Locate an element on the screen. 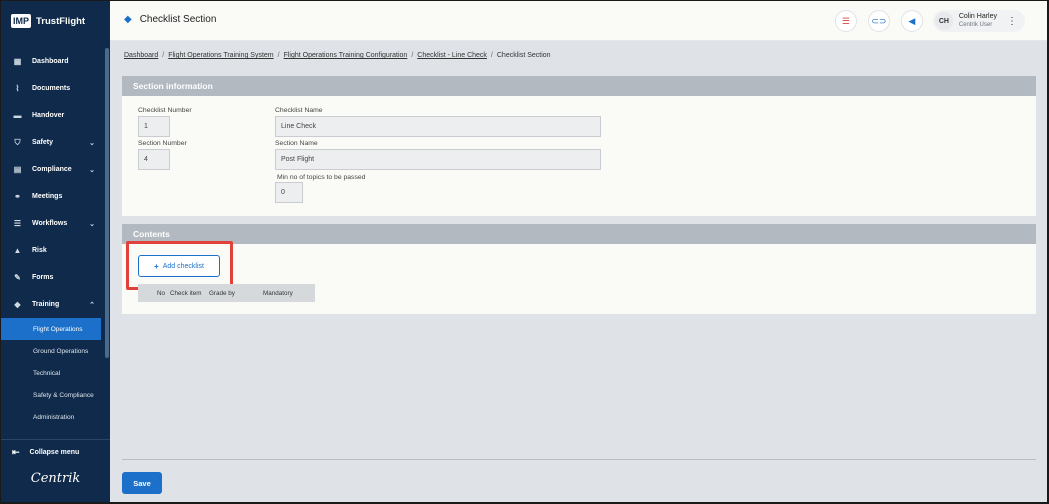 This screenshot has width=1049, height=504. sidebar-scrollbar is located at coordinates (107, 203).